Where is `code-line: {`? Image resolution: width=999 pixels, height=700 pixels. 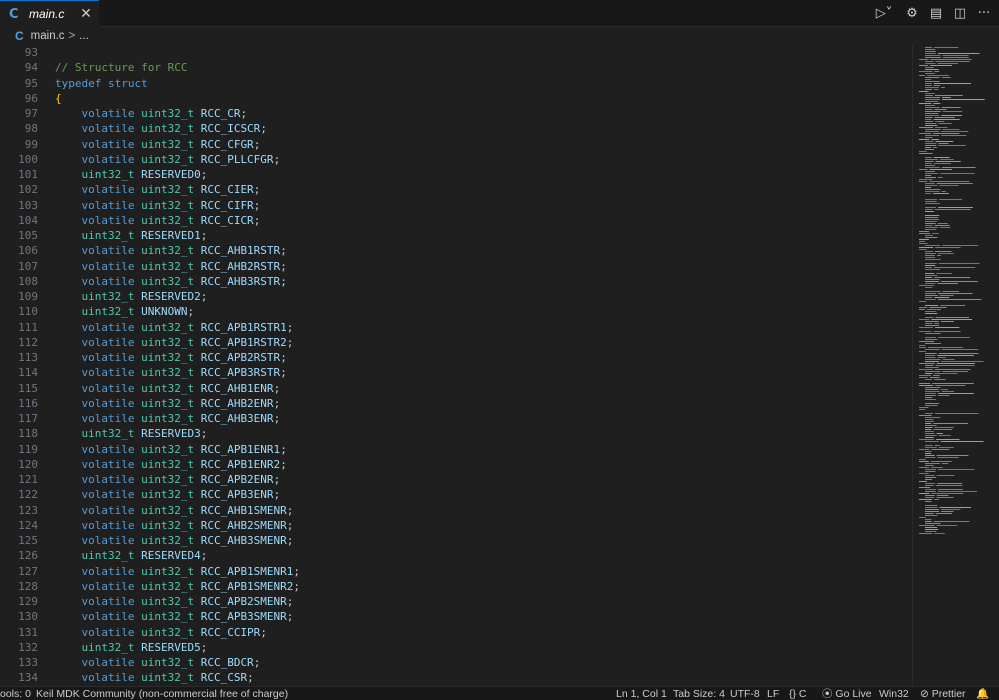 code-line: { is located at coordinates (177, 98).